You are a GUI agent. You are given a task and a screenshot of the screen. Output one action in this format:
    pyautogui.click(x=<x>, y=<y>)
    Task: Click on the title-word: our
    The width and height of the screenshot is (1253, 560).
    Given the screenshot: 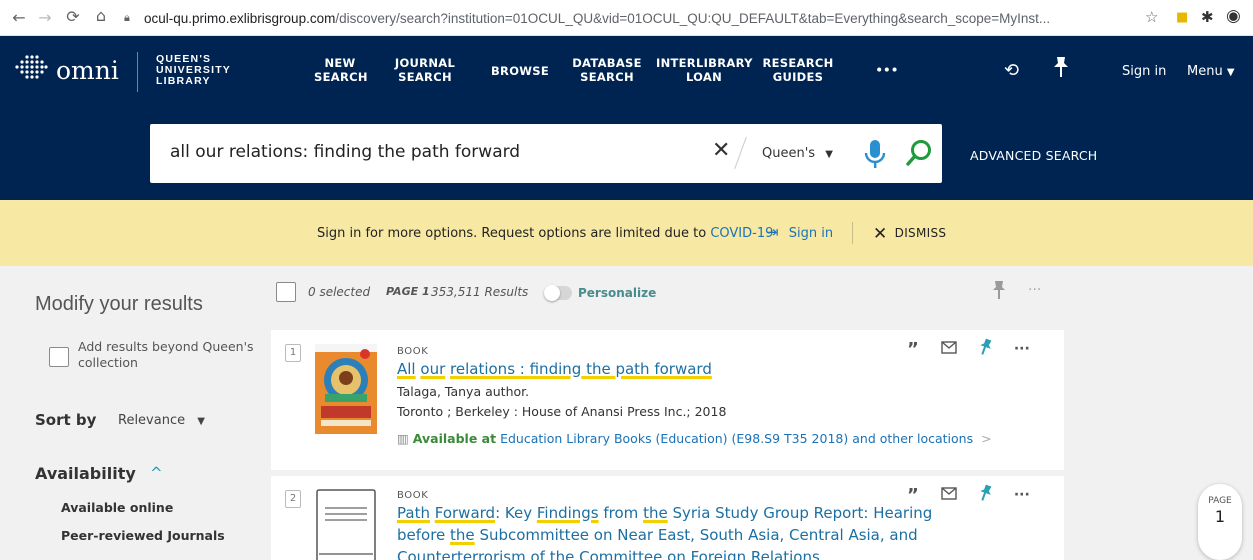 What is the action you would take?
    pyautogui.click(x=433, y=369)
    